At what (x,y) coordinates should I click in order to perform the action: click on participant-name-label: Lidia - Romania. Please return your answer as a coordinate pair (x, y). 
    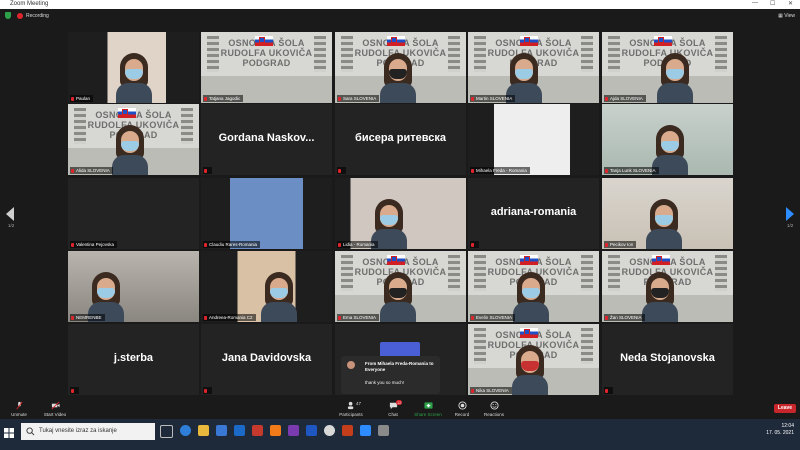
    Looking at the image, I should click on (357, 244).